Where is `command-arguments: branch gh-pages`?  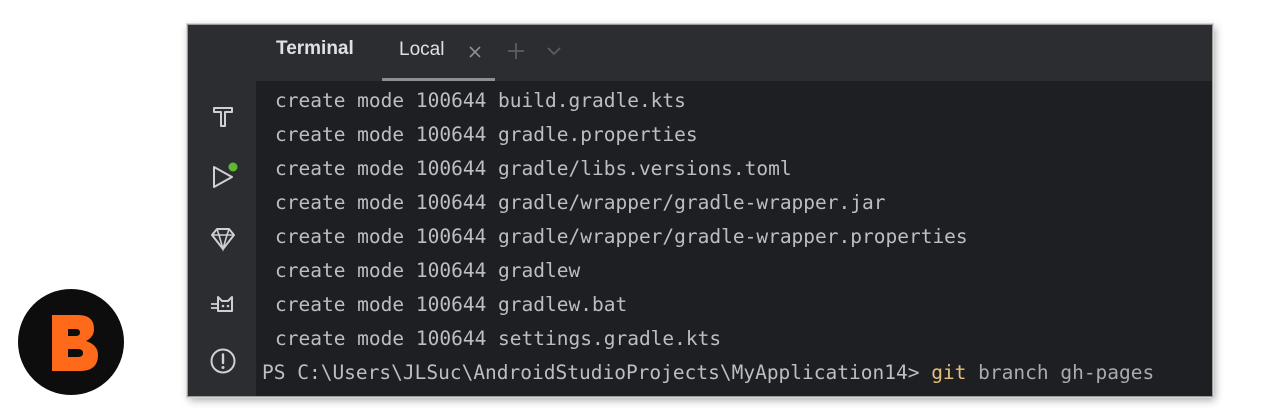 command-arguments: branch gh-pages is located at coordinates (1060, 372).